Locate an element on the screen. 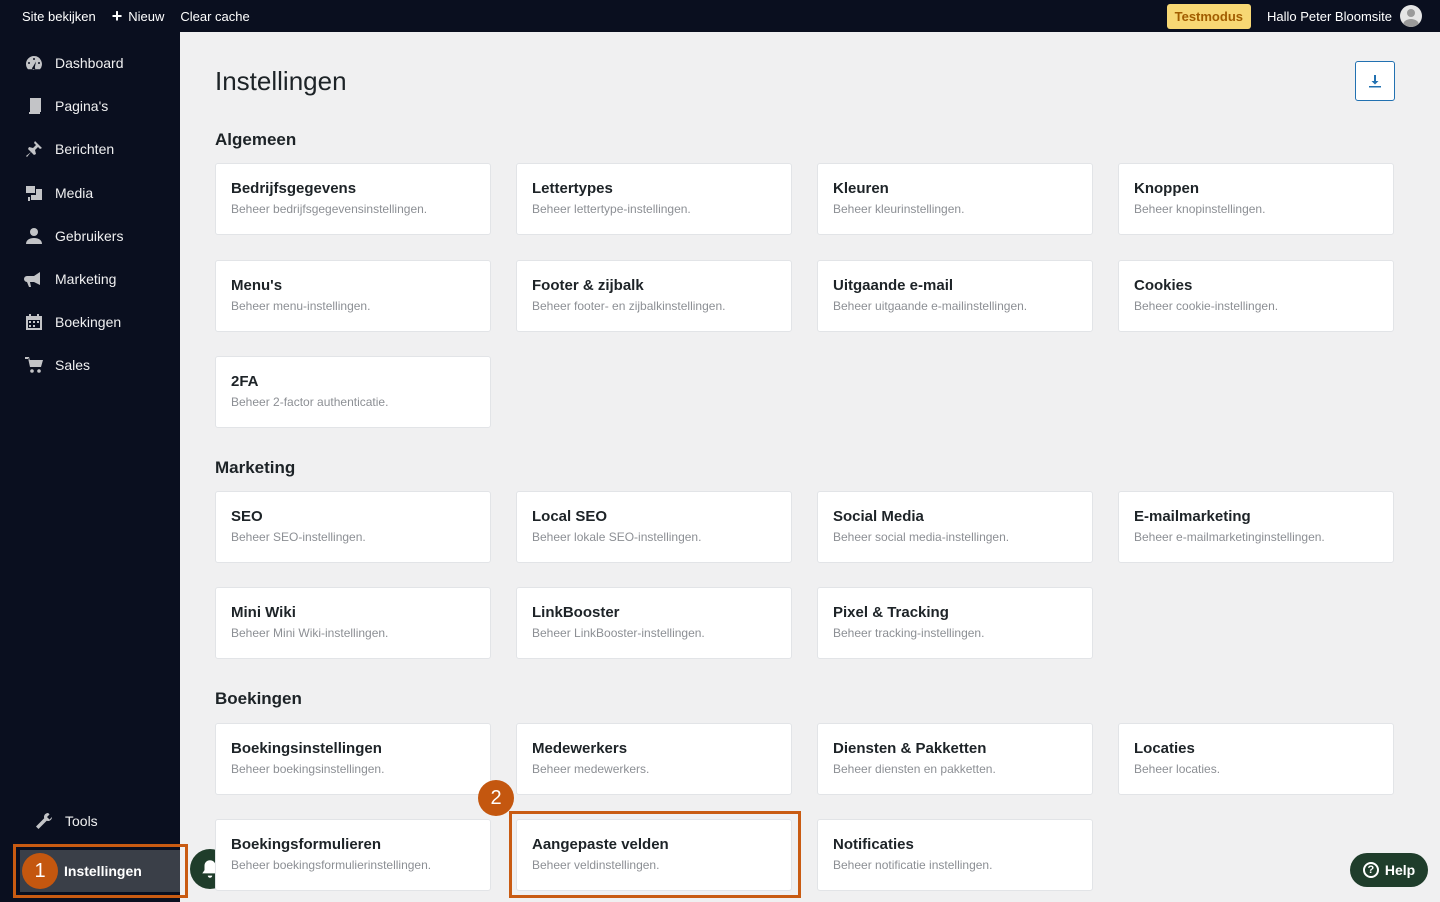  media-icon is located at coordinates (34, 193).